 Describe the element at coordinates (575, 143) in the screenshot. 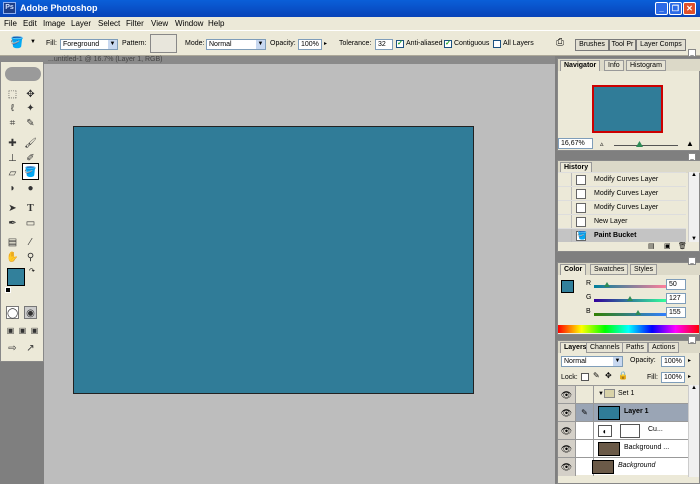

I see `navigator-zoom-input: 16,67%` at that location.